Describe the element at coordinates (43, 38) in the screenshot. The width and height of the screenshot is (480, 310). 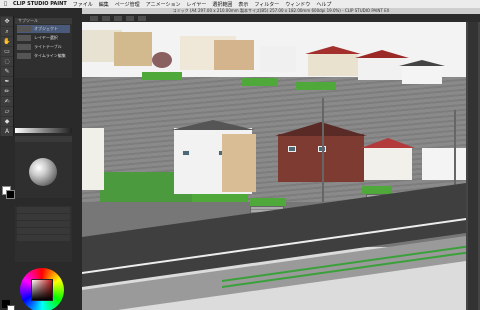
I see `subtool-item-layer-select: レイヤー選択` at that location.